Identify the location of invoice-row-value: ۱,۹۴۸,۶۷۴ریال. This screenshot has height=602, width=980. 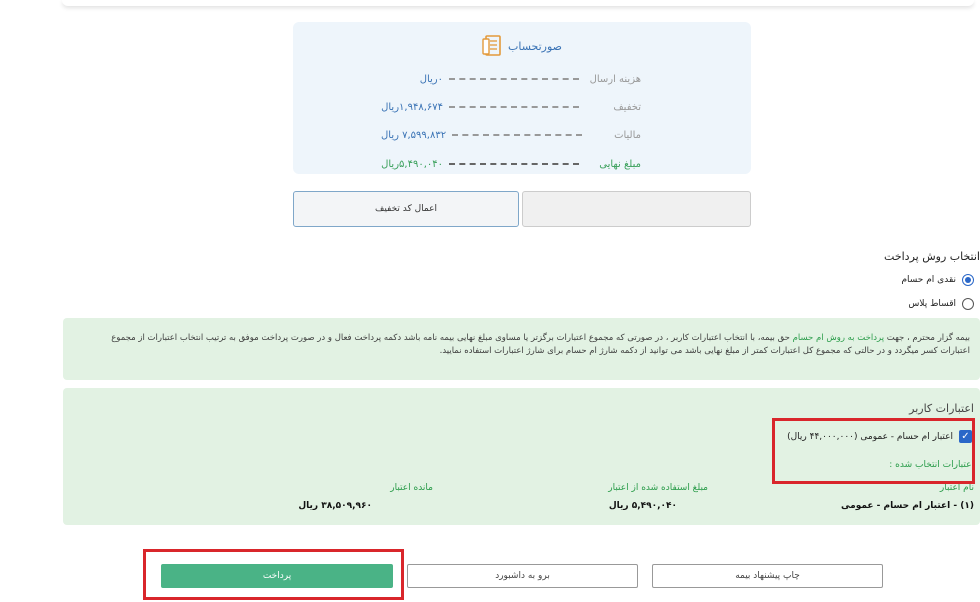
(412, 107).